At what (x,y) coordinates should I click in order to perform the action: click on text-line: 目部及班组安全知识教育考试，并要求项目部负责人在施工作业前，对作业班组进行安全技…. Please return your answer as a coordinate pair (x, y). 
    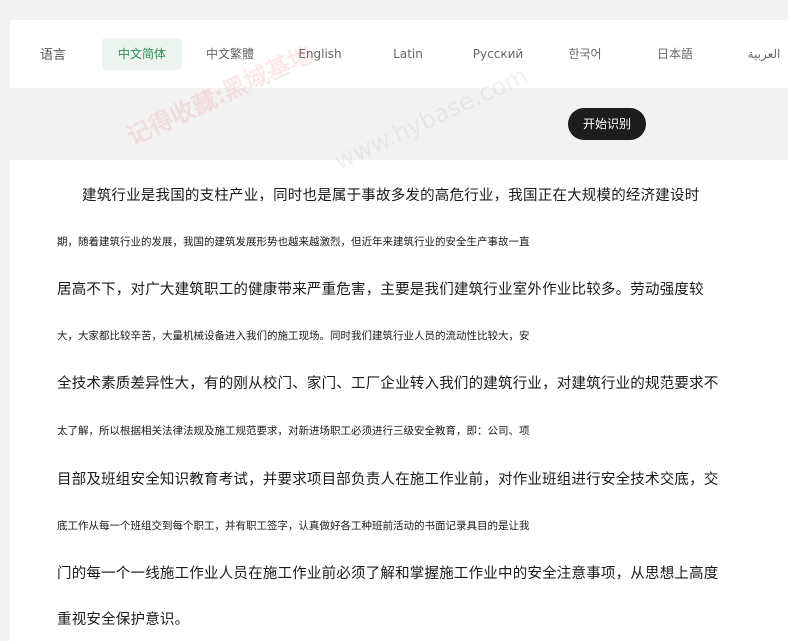
    Looking at the image, I should click on (388, 480).